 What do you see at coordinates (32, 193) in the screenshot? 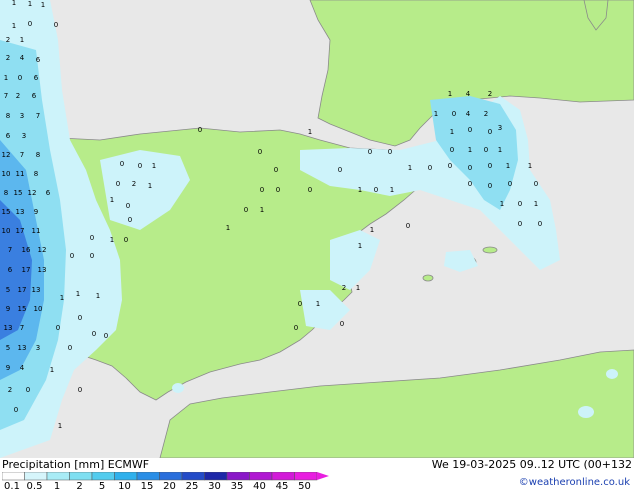
I see `precip-value-label: 12` at bounding box center [32, 193].